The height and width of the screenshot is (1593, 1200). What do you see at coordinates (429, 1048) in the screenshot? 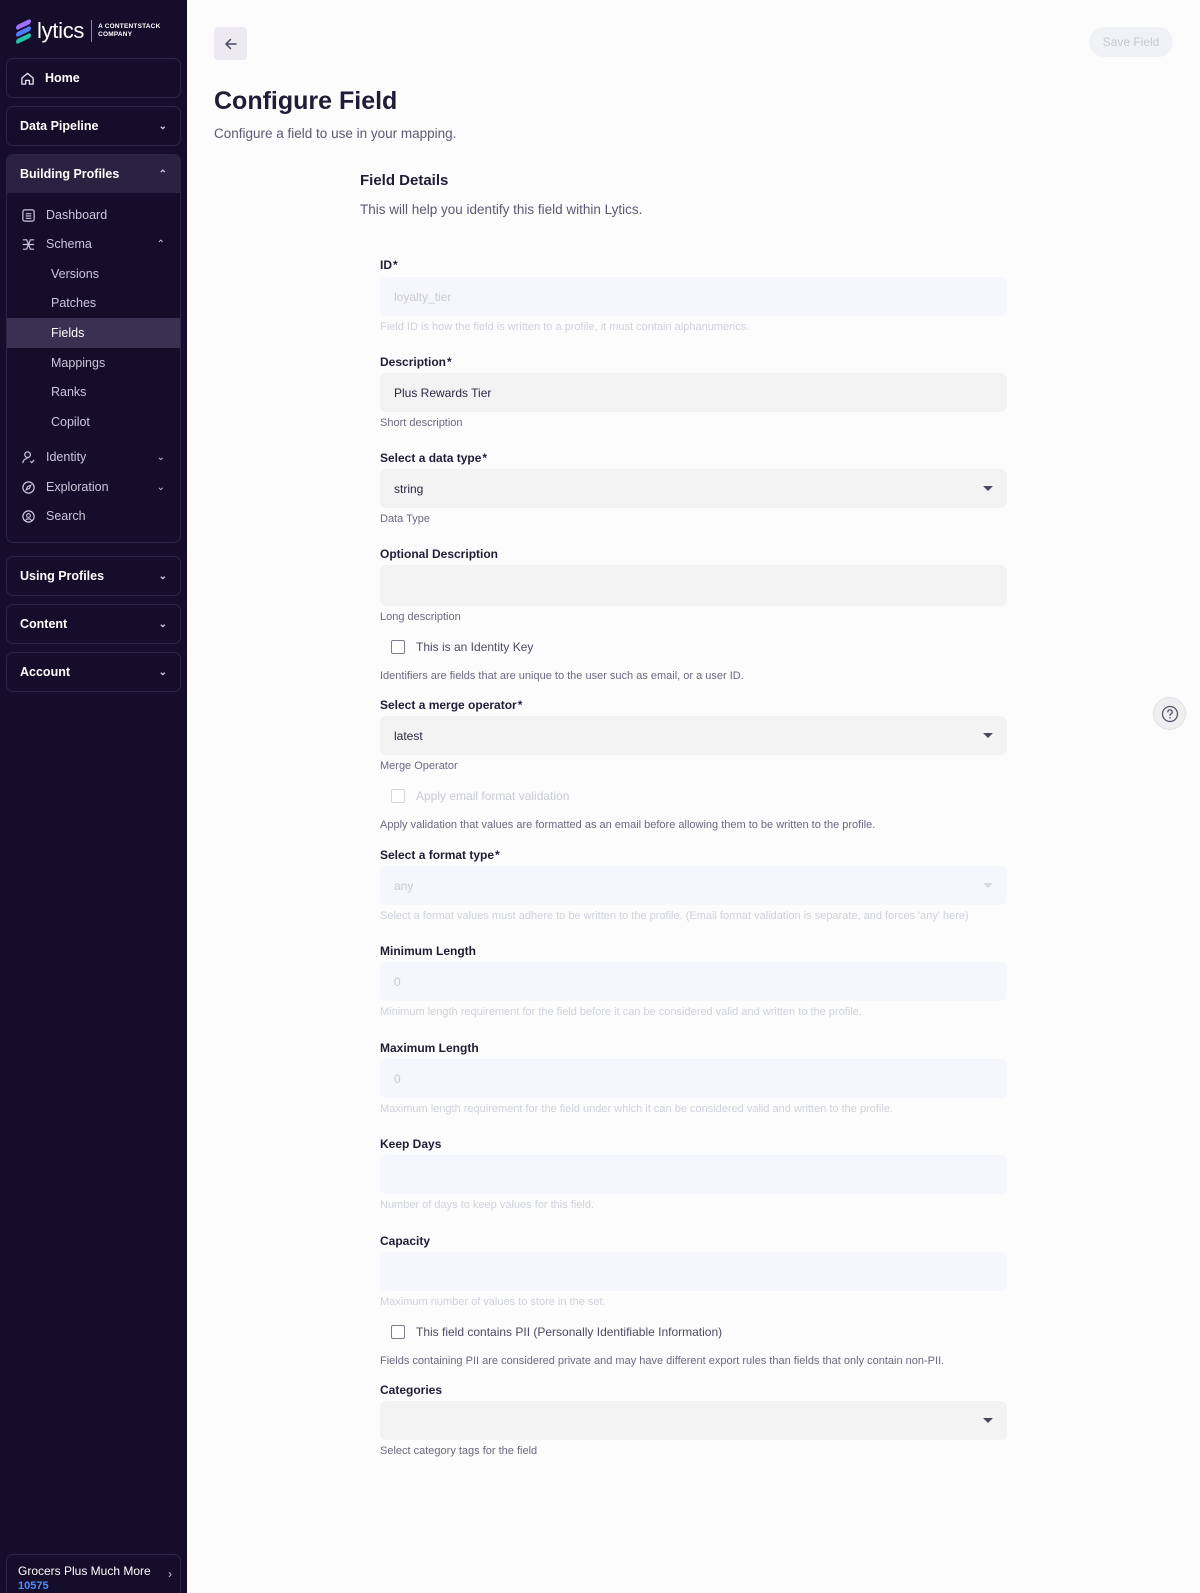
I see `maximum-length-label: Maximum Length` at bounding box center [429, 1048].